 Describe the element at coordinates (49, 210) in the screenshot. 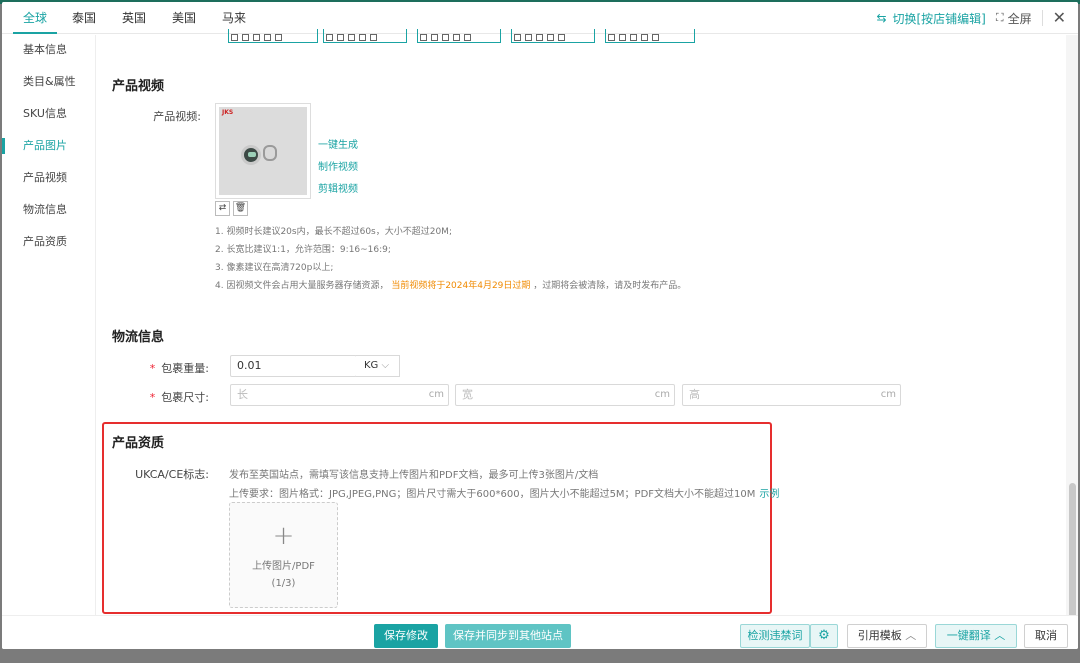

I see `sidebar-item-logistics: 物流信息` at that location.